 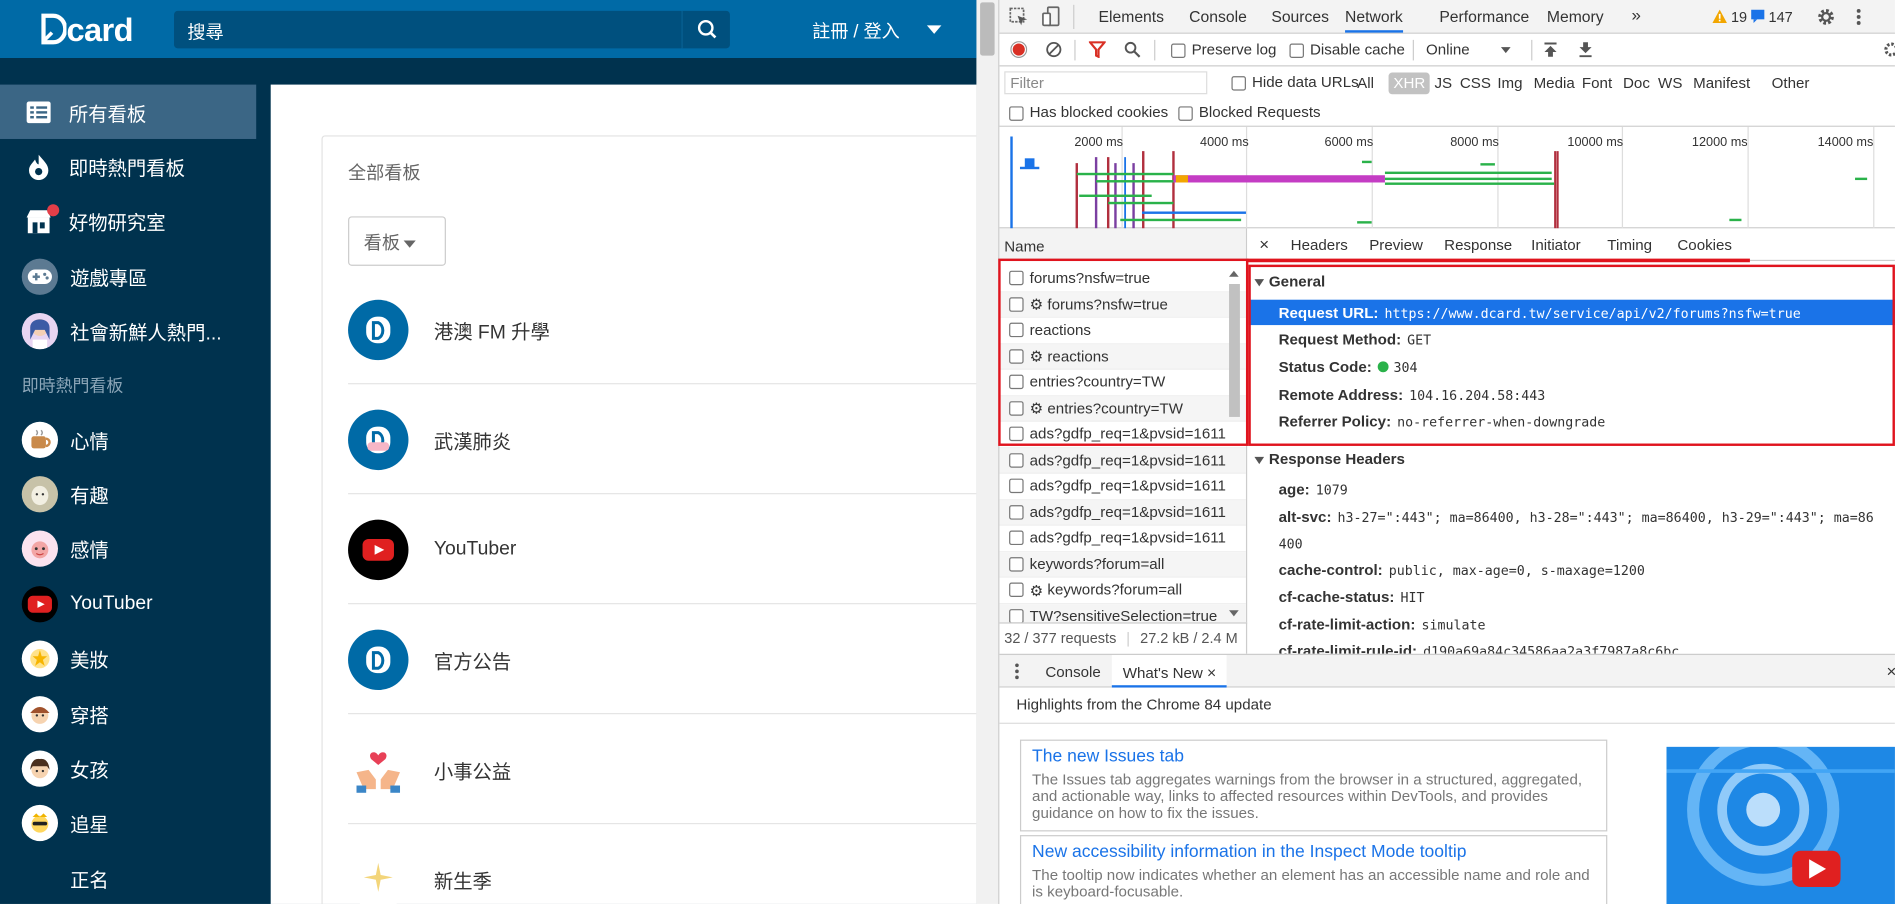 What do you see at coordinates (1088, 112) in the screenshot?
I see `has-blocked-cookies-checkbox: Has blocked cookies` at bounding box center [1088, 112].